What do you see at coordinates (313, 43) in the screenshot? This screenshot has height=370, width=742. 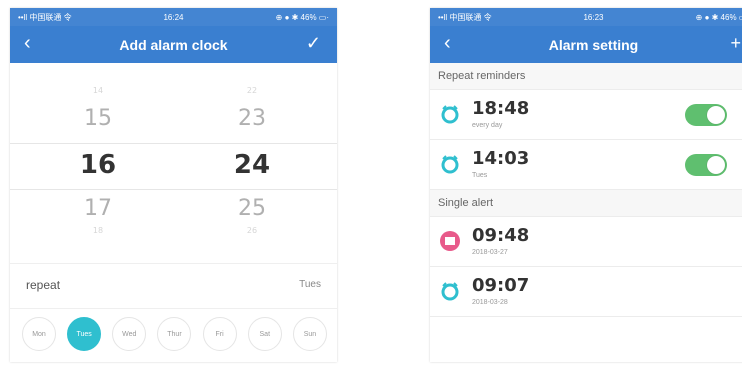 I see `check-icon: ✓` at bounding box center [313, 43].